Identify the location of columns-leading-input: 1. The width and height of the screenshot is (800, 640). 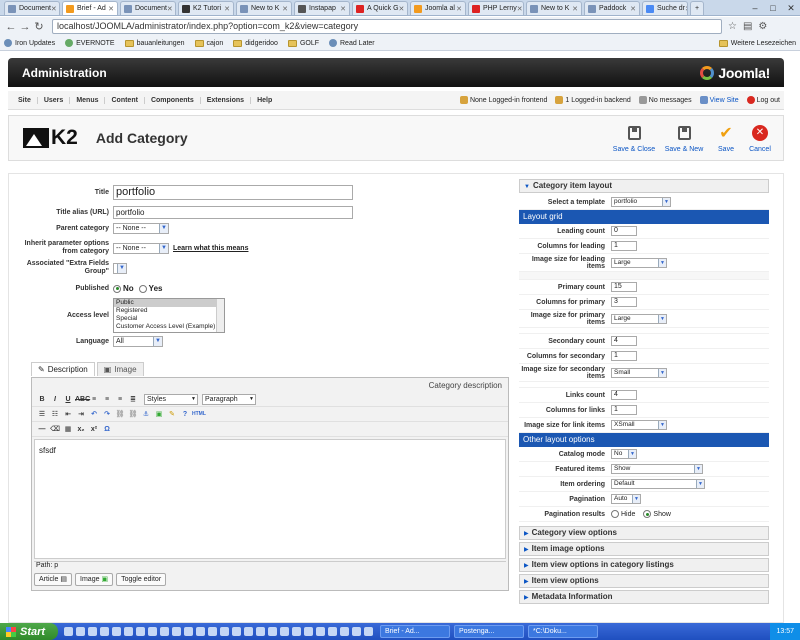
(624, 246).